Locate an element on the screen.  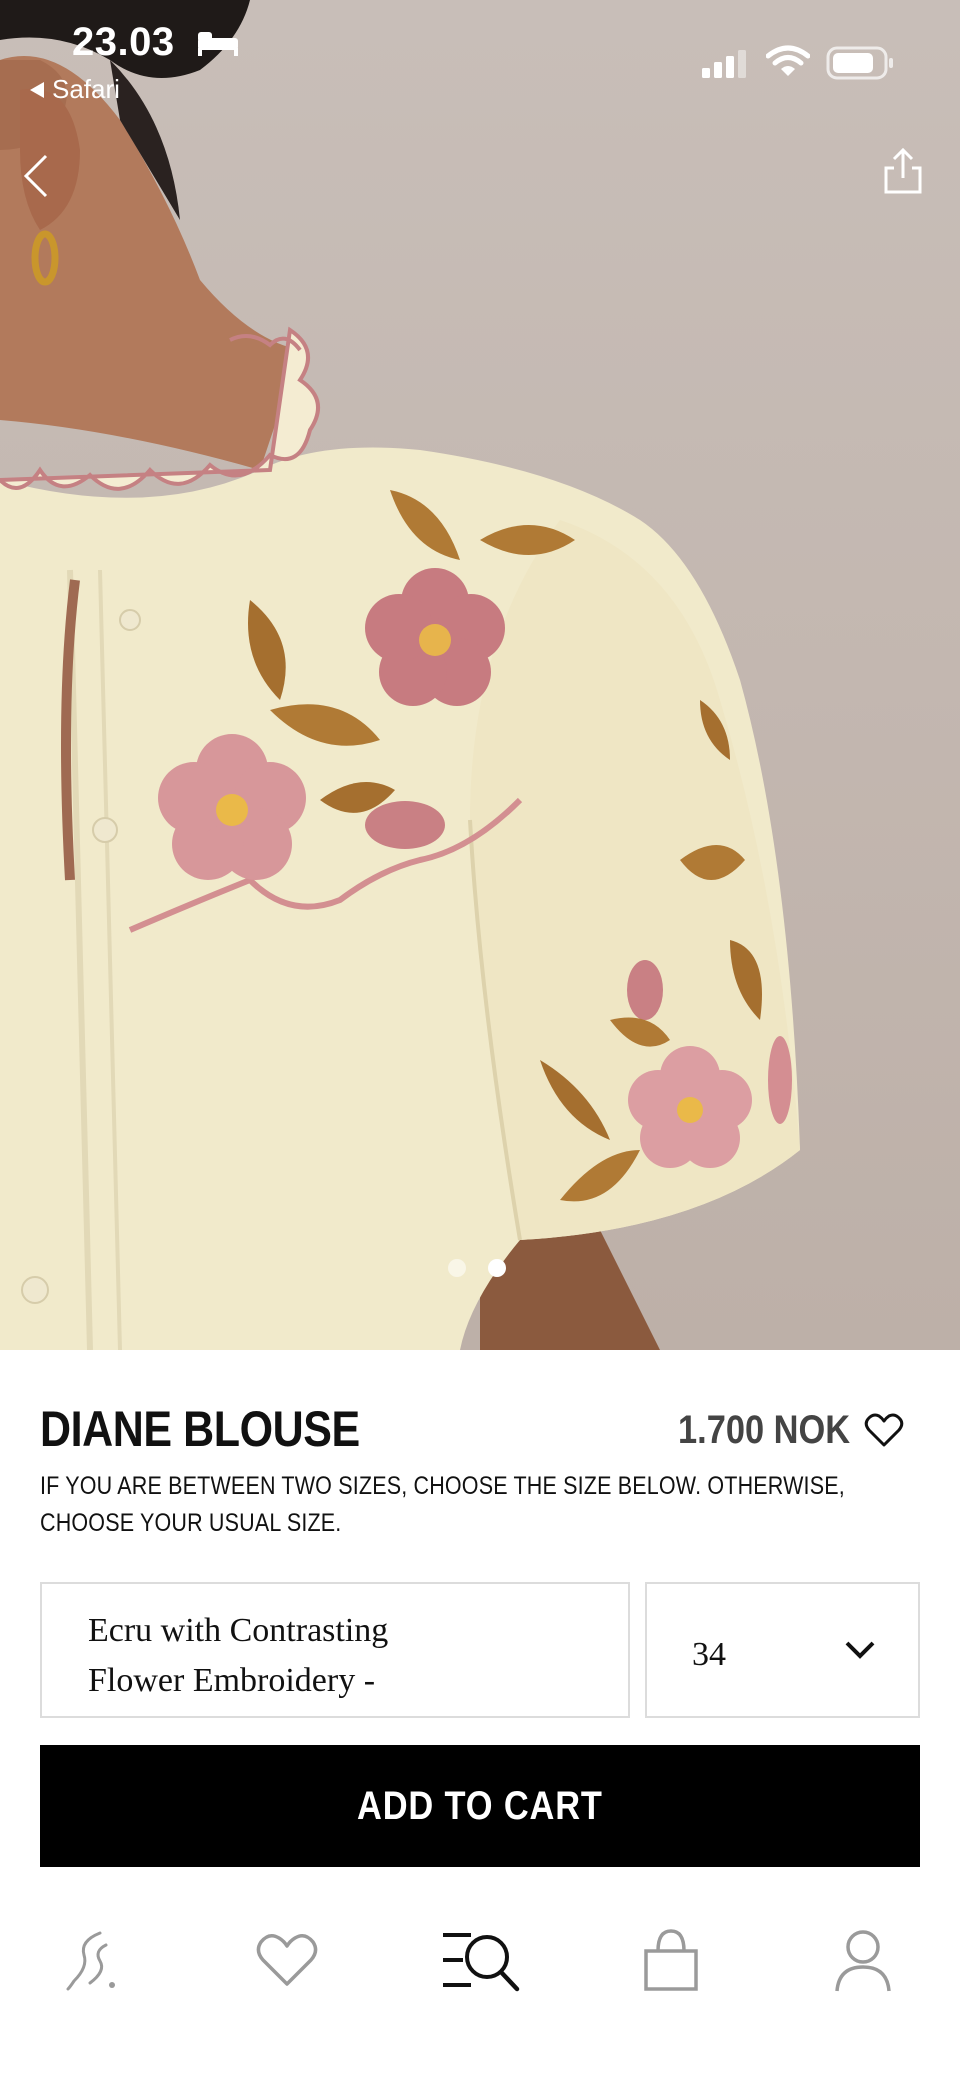
color-selector-line-1: Ecru with Contrasting is located at coordinates (238, 1630).